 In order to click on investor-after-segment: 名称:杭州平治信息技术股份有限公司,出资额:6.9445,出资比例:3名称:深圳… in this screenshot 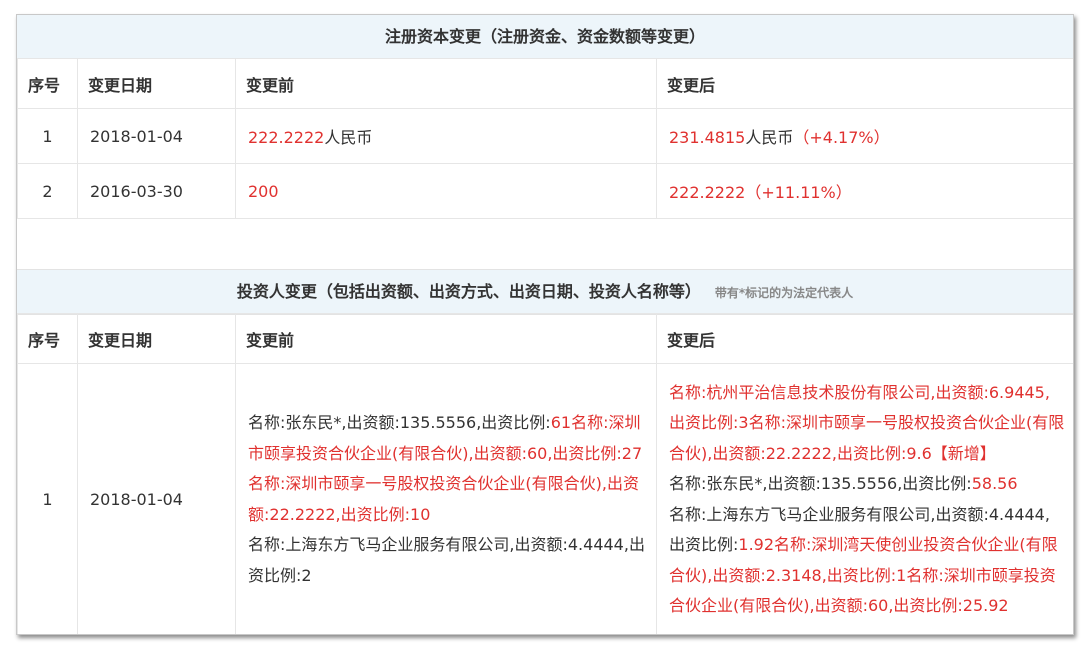, I will do `click(867, 422)`.